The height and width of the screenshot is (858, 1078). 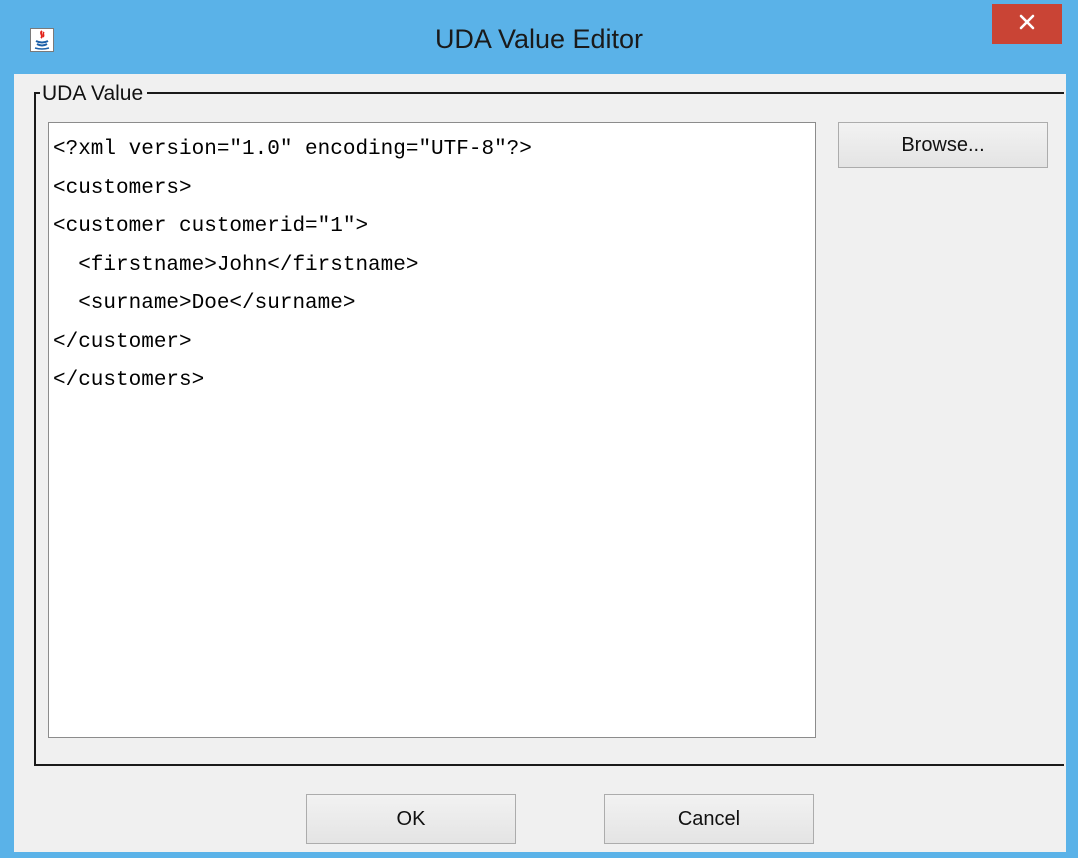 What do you see at coordinates (94, 94) in the screenshot?
I see `group-label: UDA Value` at bounding box center [94, 94].